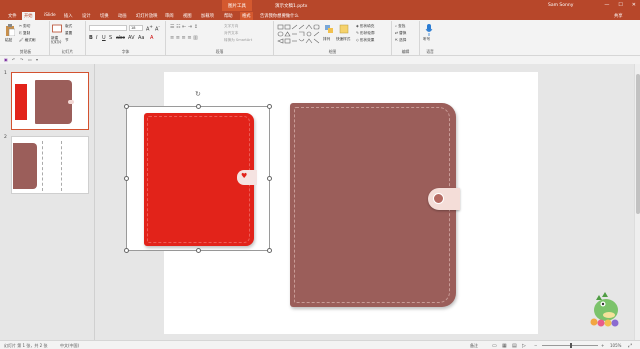  What do you see at coordinates (397, 40) in the screenshot?
I see `cursor-icon: ⇱` at bounding box center [397, 40].